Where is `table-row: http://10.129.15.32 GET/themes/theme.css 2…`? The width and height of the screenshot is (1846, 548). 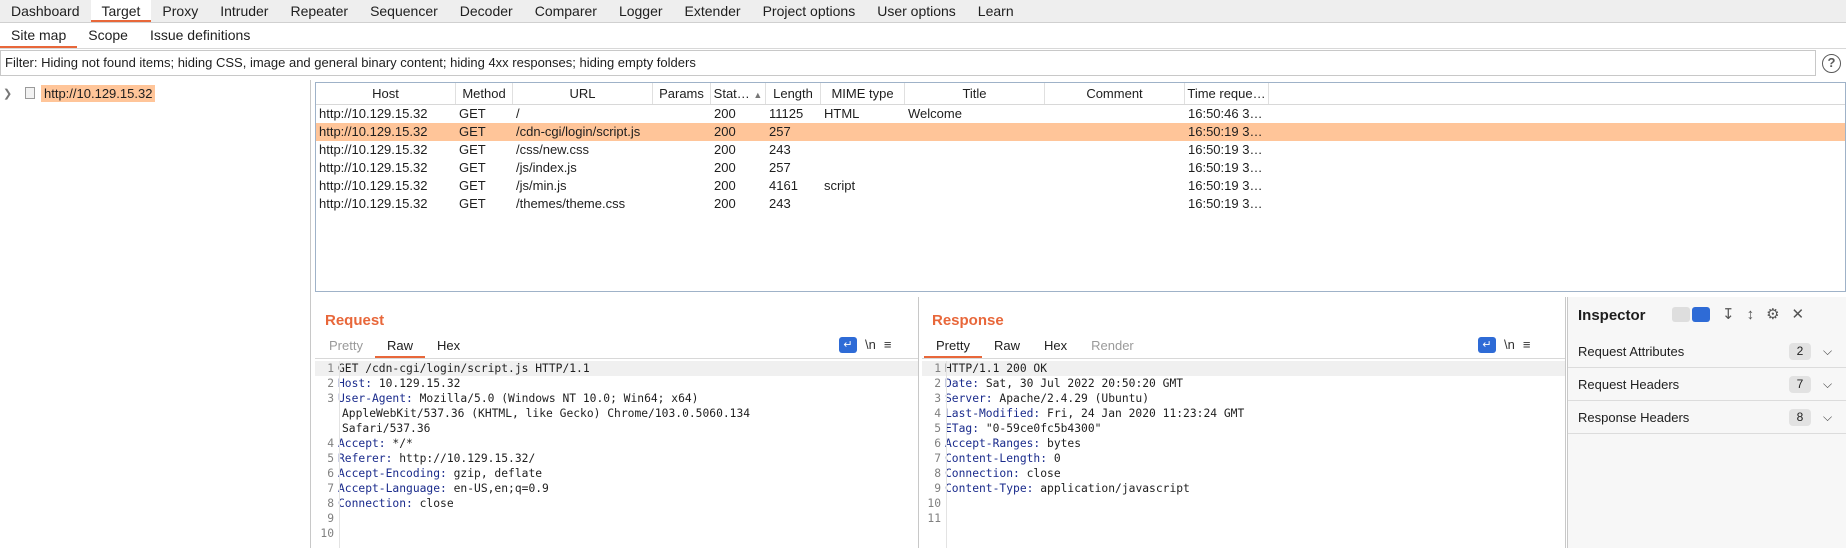 table-row: http://10.129.15.32 GET/themes/theme.css 2… is located at coordinates (1080, 204).